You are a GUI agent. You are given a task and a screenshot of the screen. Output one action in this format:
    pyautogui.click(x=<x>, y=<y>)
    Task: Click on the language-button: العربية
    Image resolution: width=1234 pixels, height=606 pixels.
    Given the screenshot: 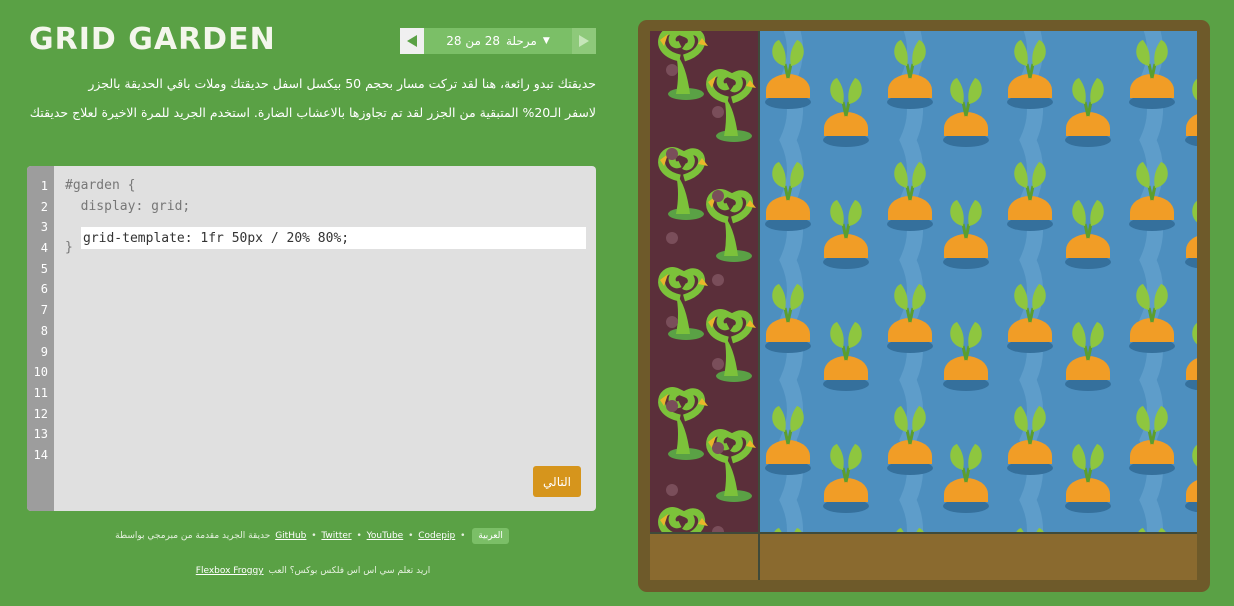 What is the action you would take?
    pyautogui.click(x=490, y=536)
    